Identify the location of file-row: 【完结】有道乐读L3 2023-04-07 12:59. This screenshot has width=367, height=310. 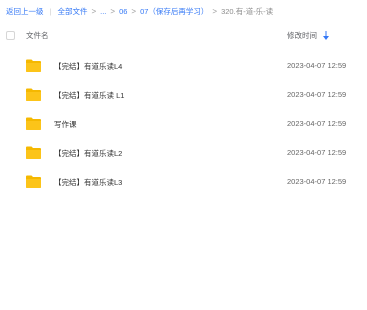
(183, 182).